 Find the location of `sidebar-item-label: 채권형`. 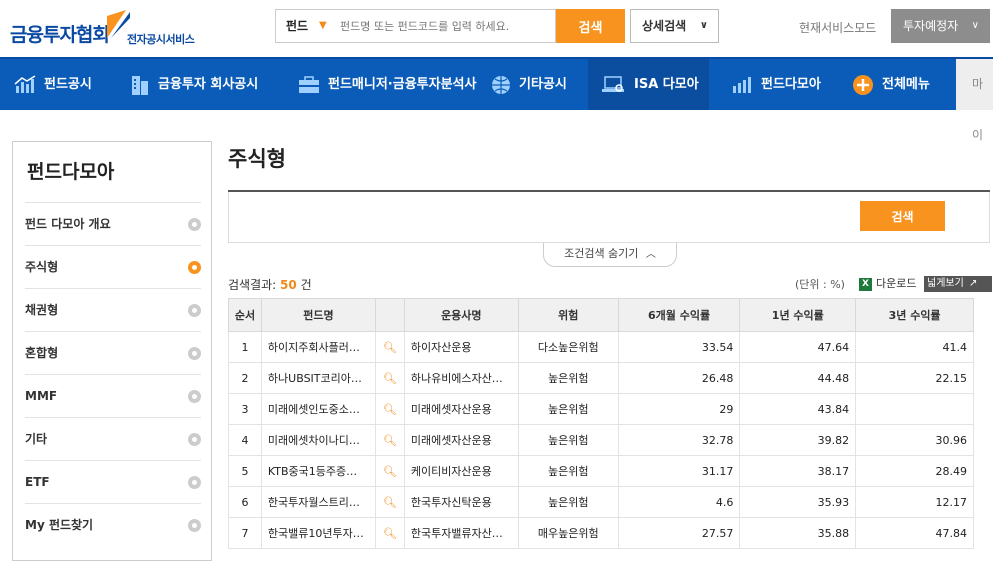

sidebar-item-label: 채권형 is located at coordinates (42, 310).